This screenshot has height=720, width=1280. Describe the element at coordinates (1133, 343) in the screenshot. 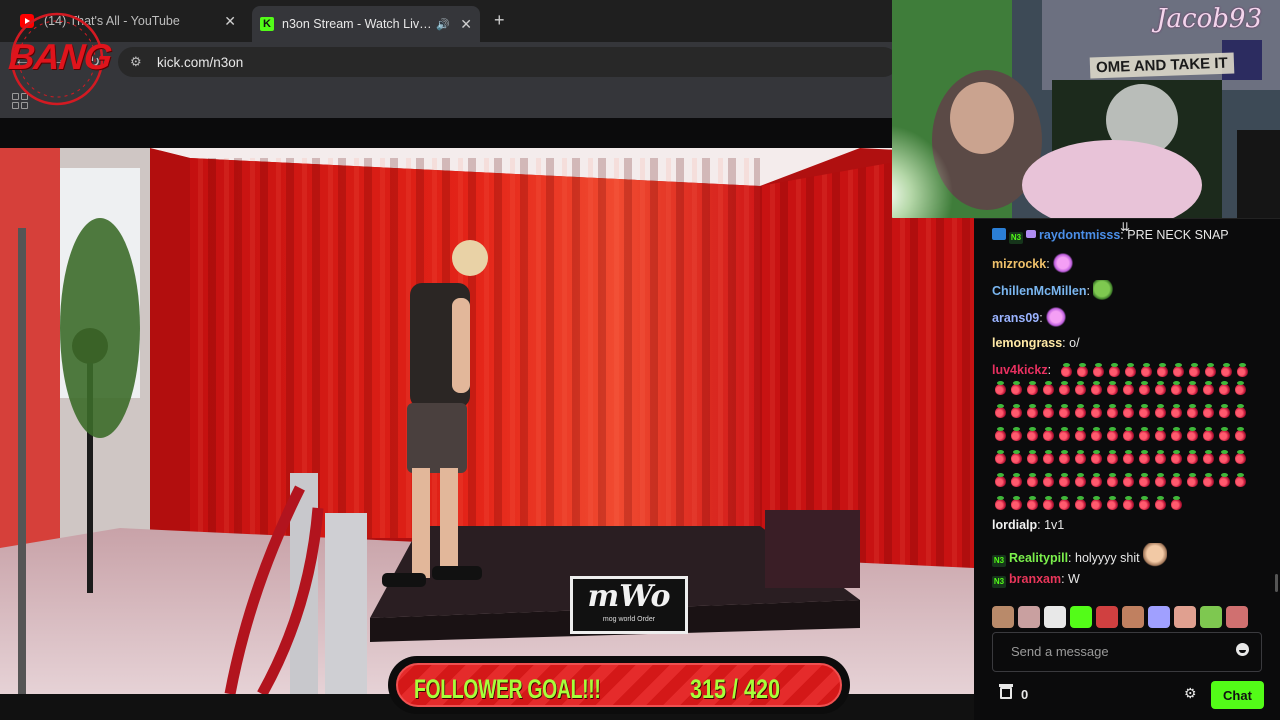

I see `chat-message: lemongrass: o/` at that location.